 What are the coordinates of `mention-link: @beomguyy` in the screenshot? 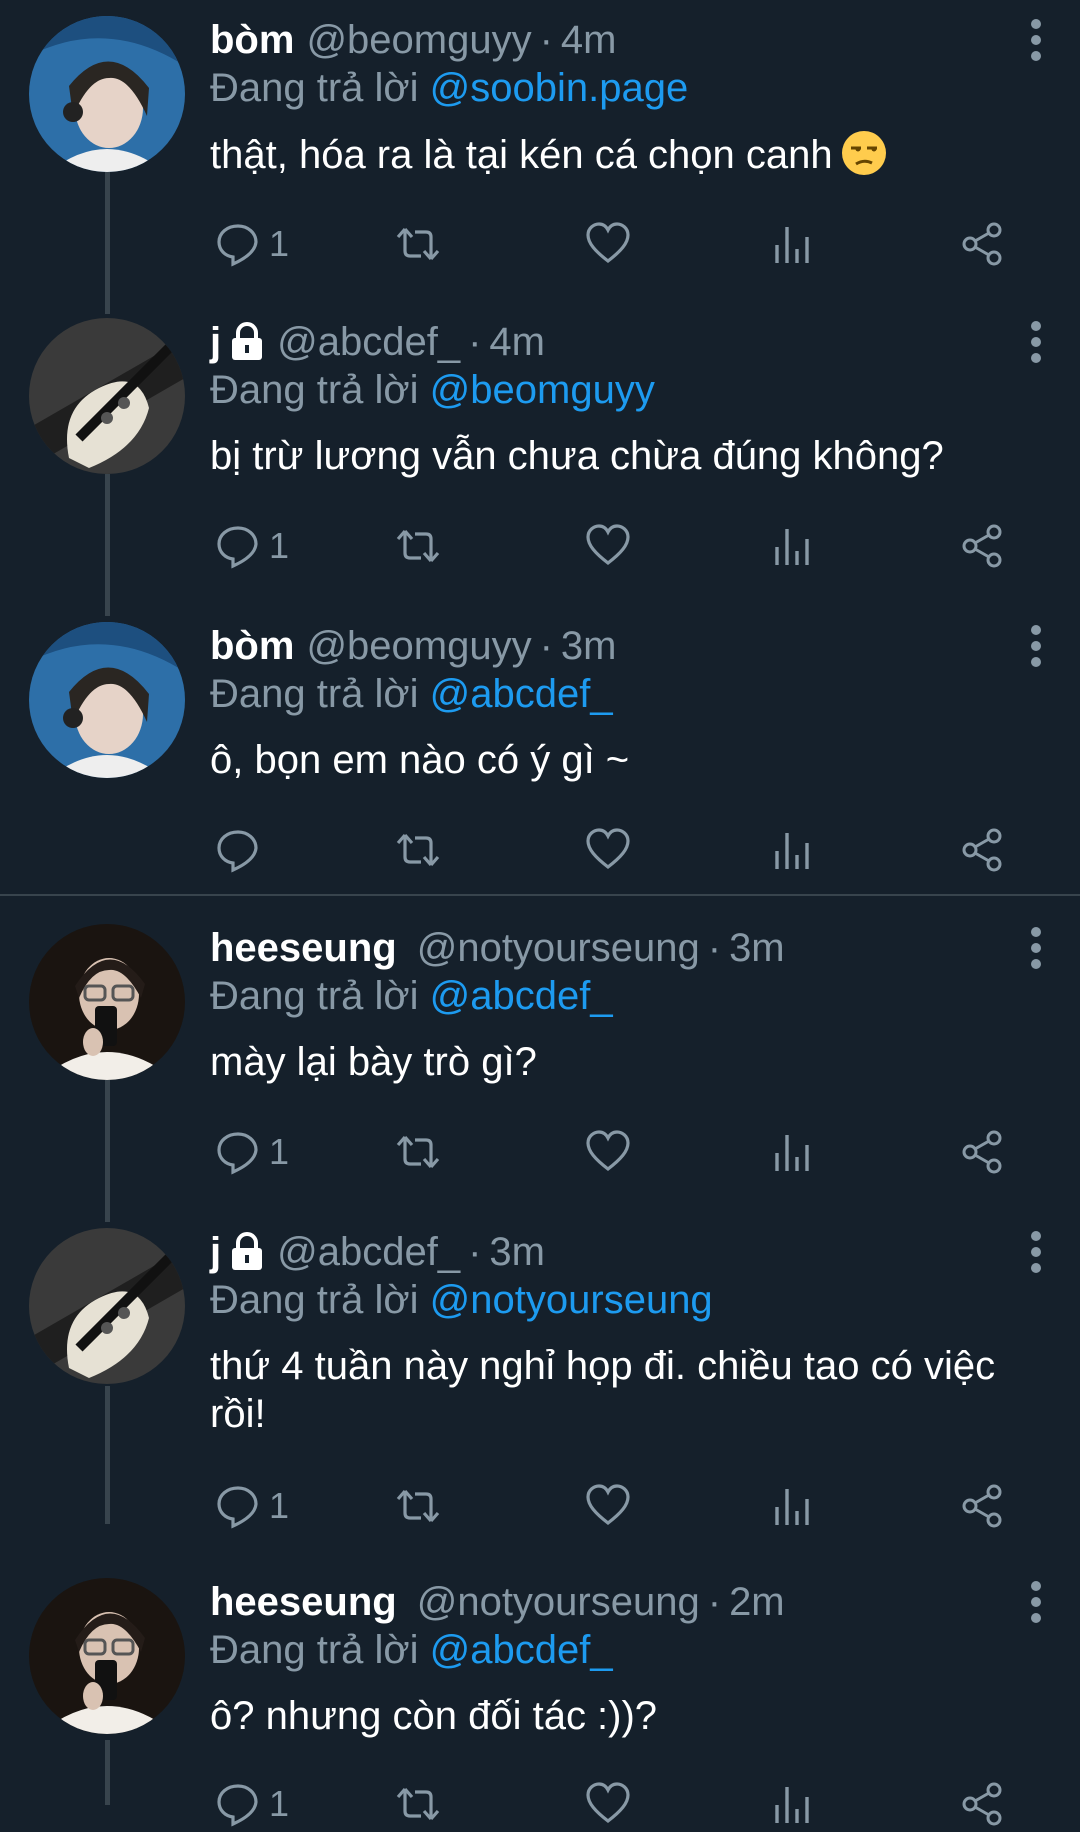 It's located at (542, 390).